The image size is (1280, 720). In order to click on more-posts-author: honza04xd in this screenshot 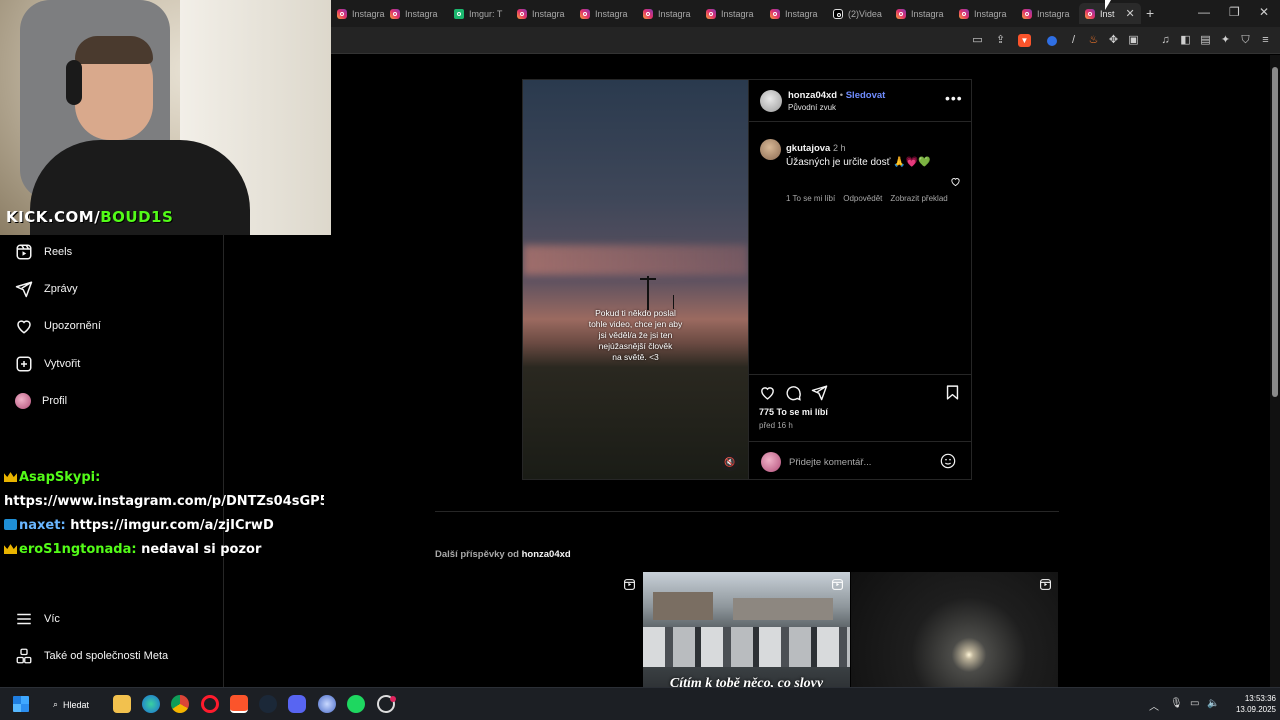, I will do `click(546, 554)`.